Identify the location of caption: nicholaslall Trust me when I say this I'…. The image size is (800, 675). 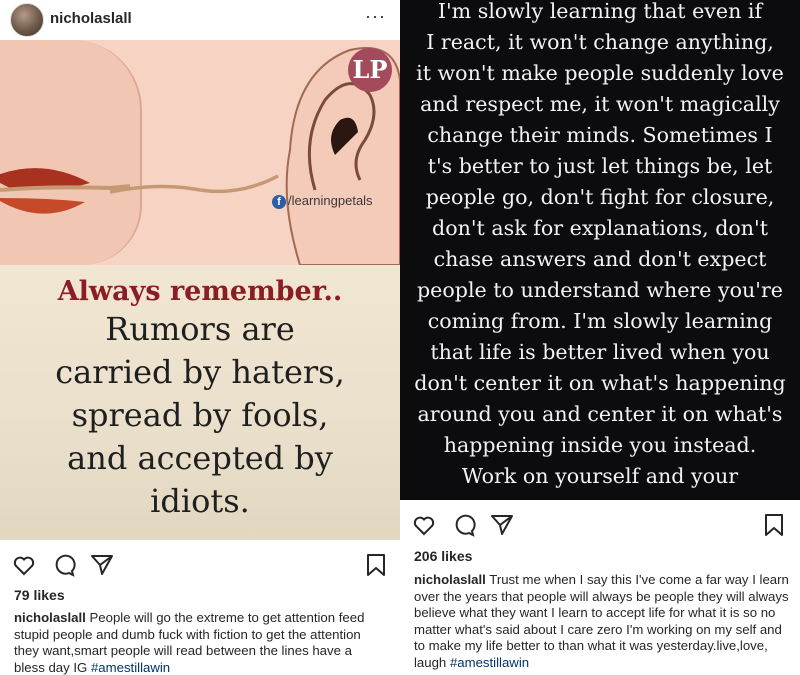
(603, 621).